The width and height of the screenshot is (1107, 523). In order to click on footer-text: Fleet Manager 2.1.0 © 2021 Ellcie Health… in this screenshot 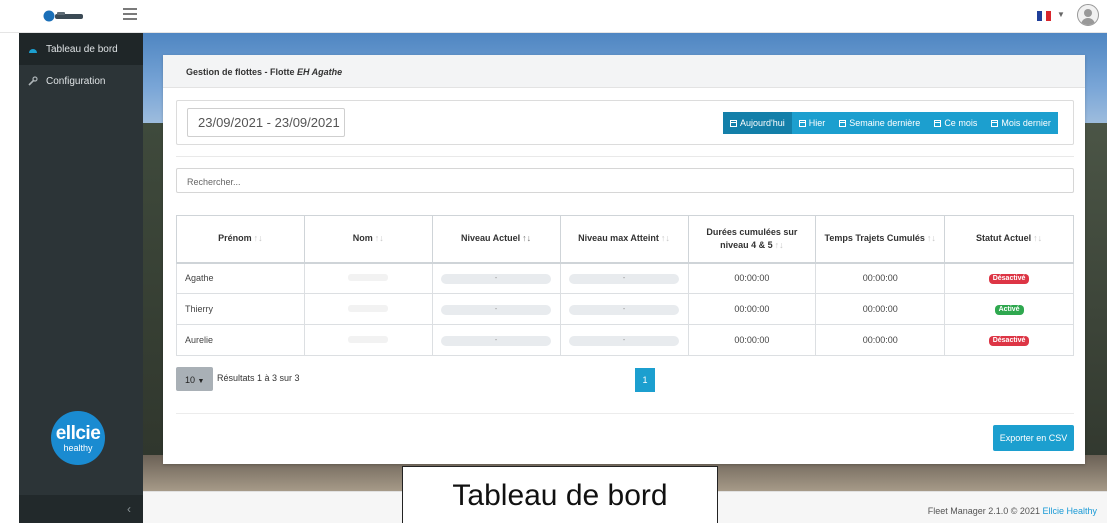, I will do `click(1012, 511)`.